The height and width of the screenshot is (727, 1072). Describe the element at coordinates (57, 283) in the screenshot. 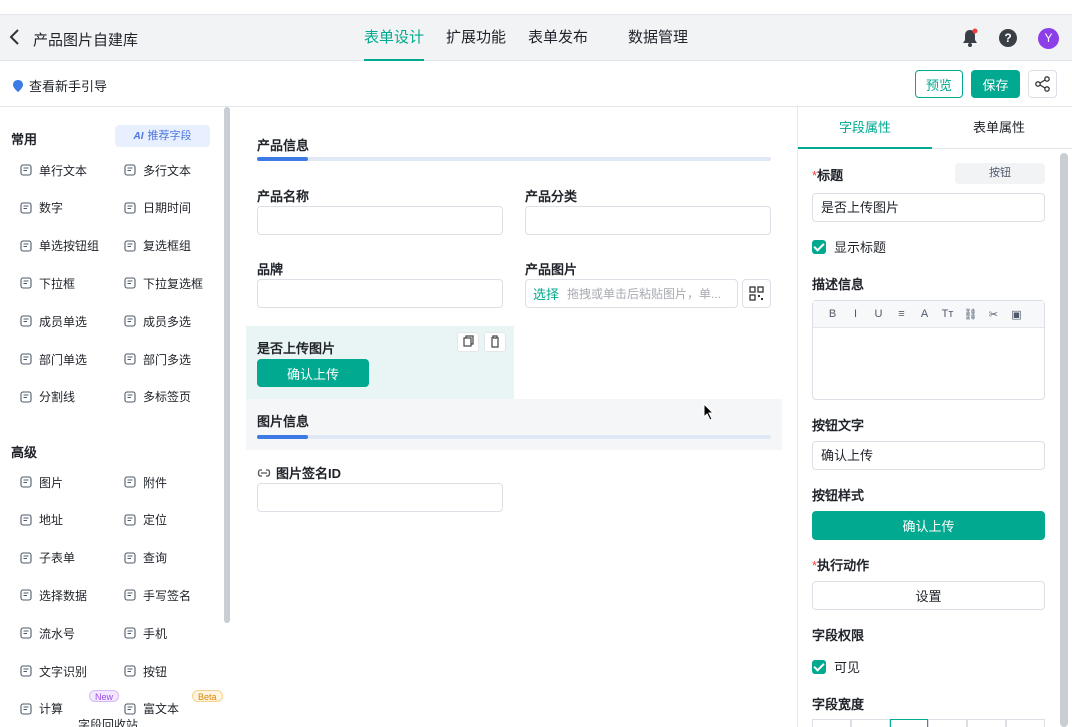

I see `palette-item-label: 下拉框` at that location.